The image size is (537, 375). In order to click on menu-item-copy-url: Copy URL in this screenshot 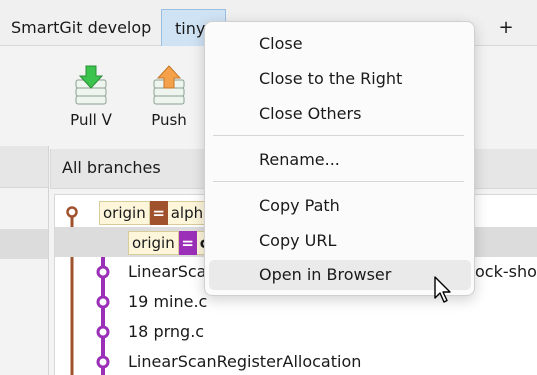, I will do `click(340, 241)`.